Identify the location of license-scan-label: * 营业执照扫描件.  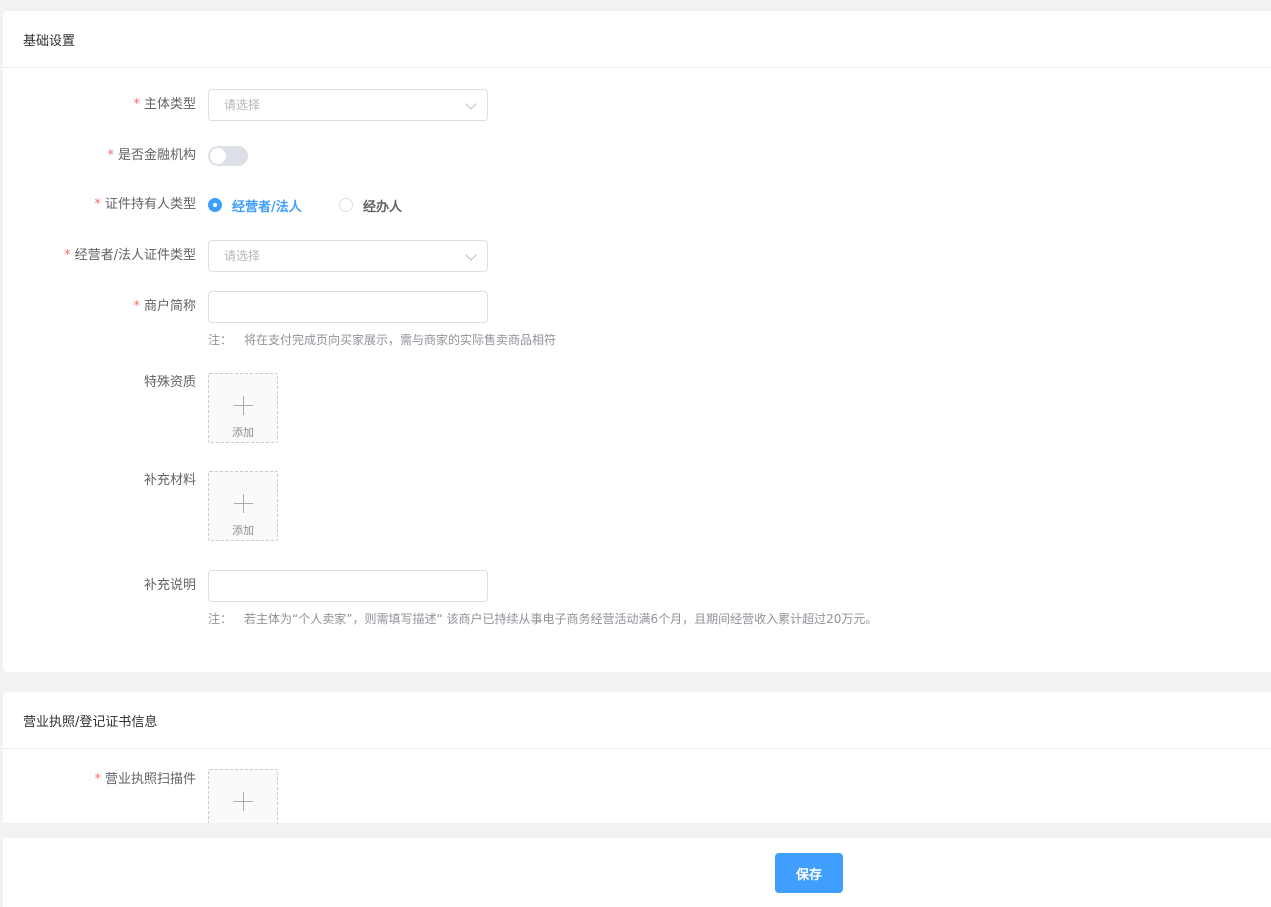
(145, 779).